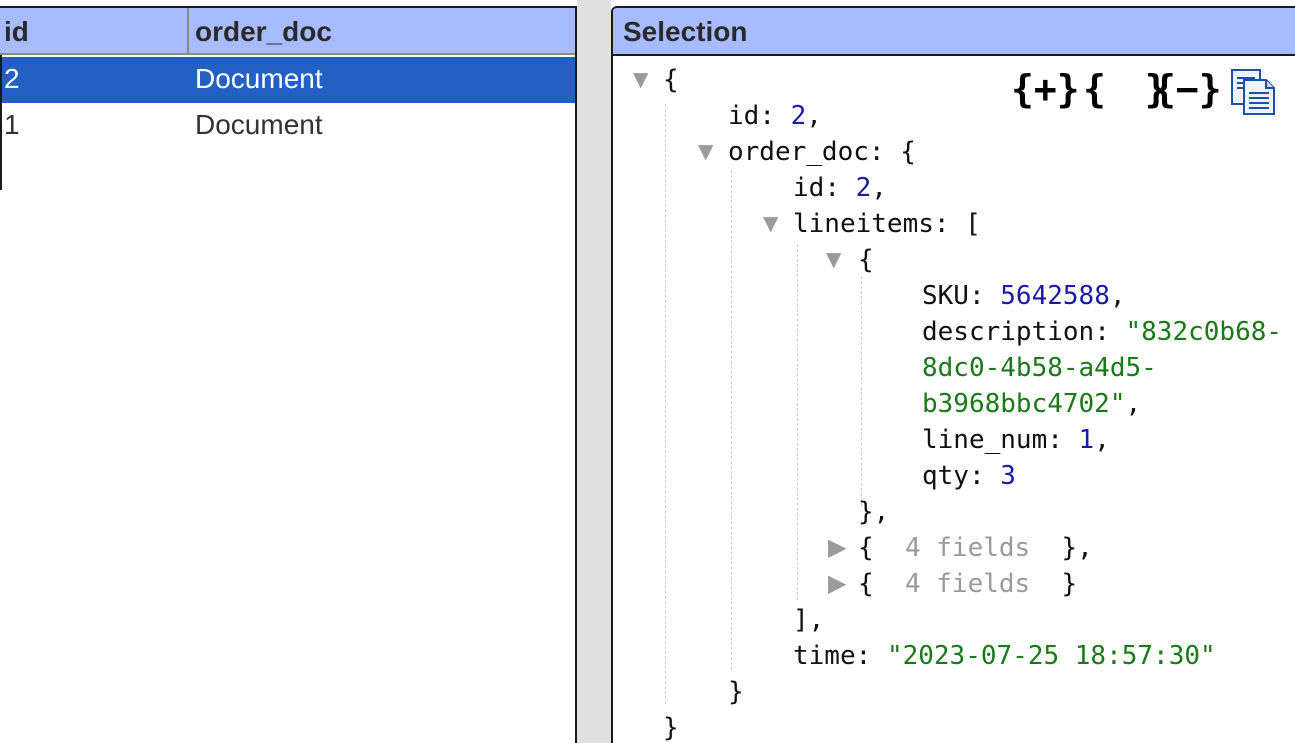 This screenshot has height=743, width=1295. What do you see at coordinates (967, 584) in the screenshot?
I see `json-collapsed-item: { 4 fields }` at bounding box center [967, 584].